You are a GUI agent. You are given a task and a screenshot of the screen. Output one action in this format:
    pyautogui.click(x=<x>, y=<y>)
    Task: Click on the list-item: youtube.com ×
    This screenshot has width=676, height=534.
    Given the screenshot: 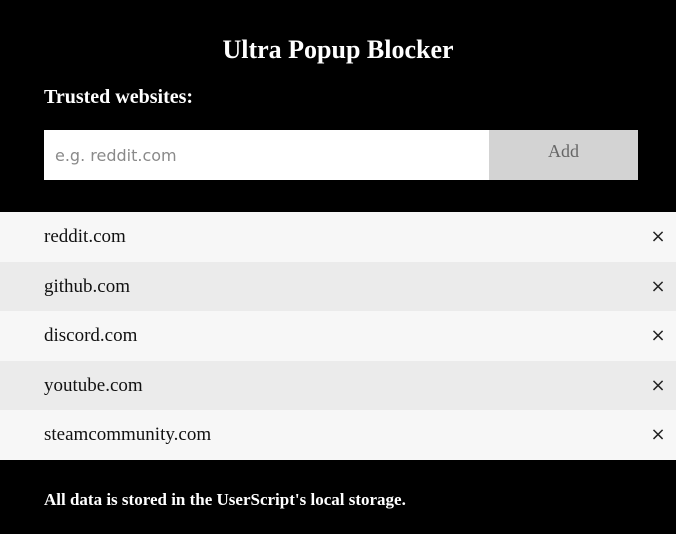 What is the action you would take?
    pyautogui.click(x=338, y=385)
    